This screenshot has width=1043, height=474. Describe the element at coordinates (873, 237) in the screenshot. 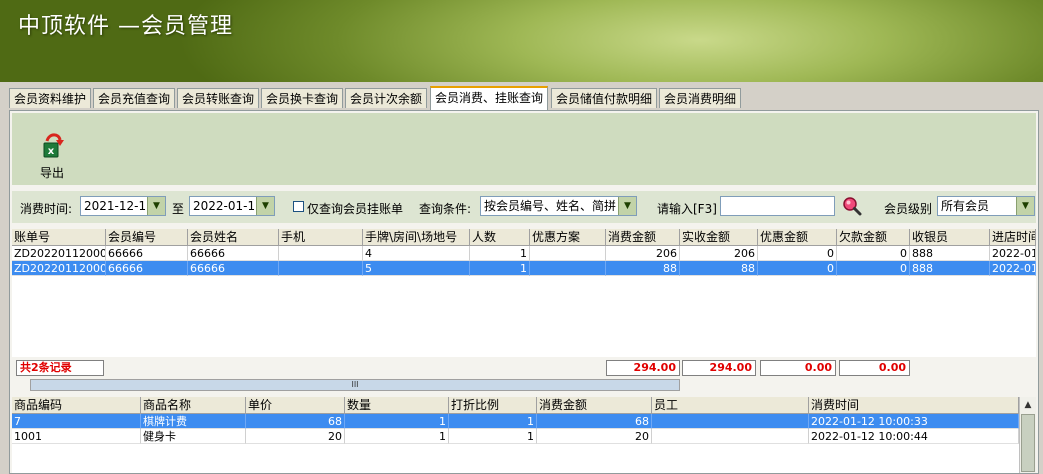

I see `col-header: 欠款金额` at that location.